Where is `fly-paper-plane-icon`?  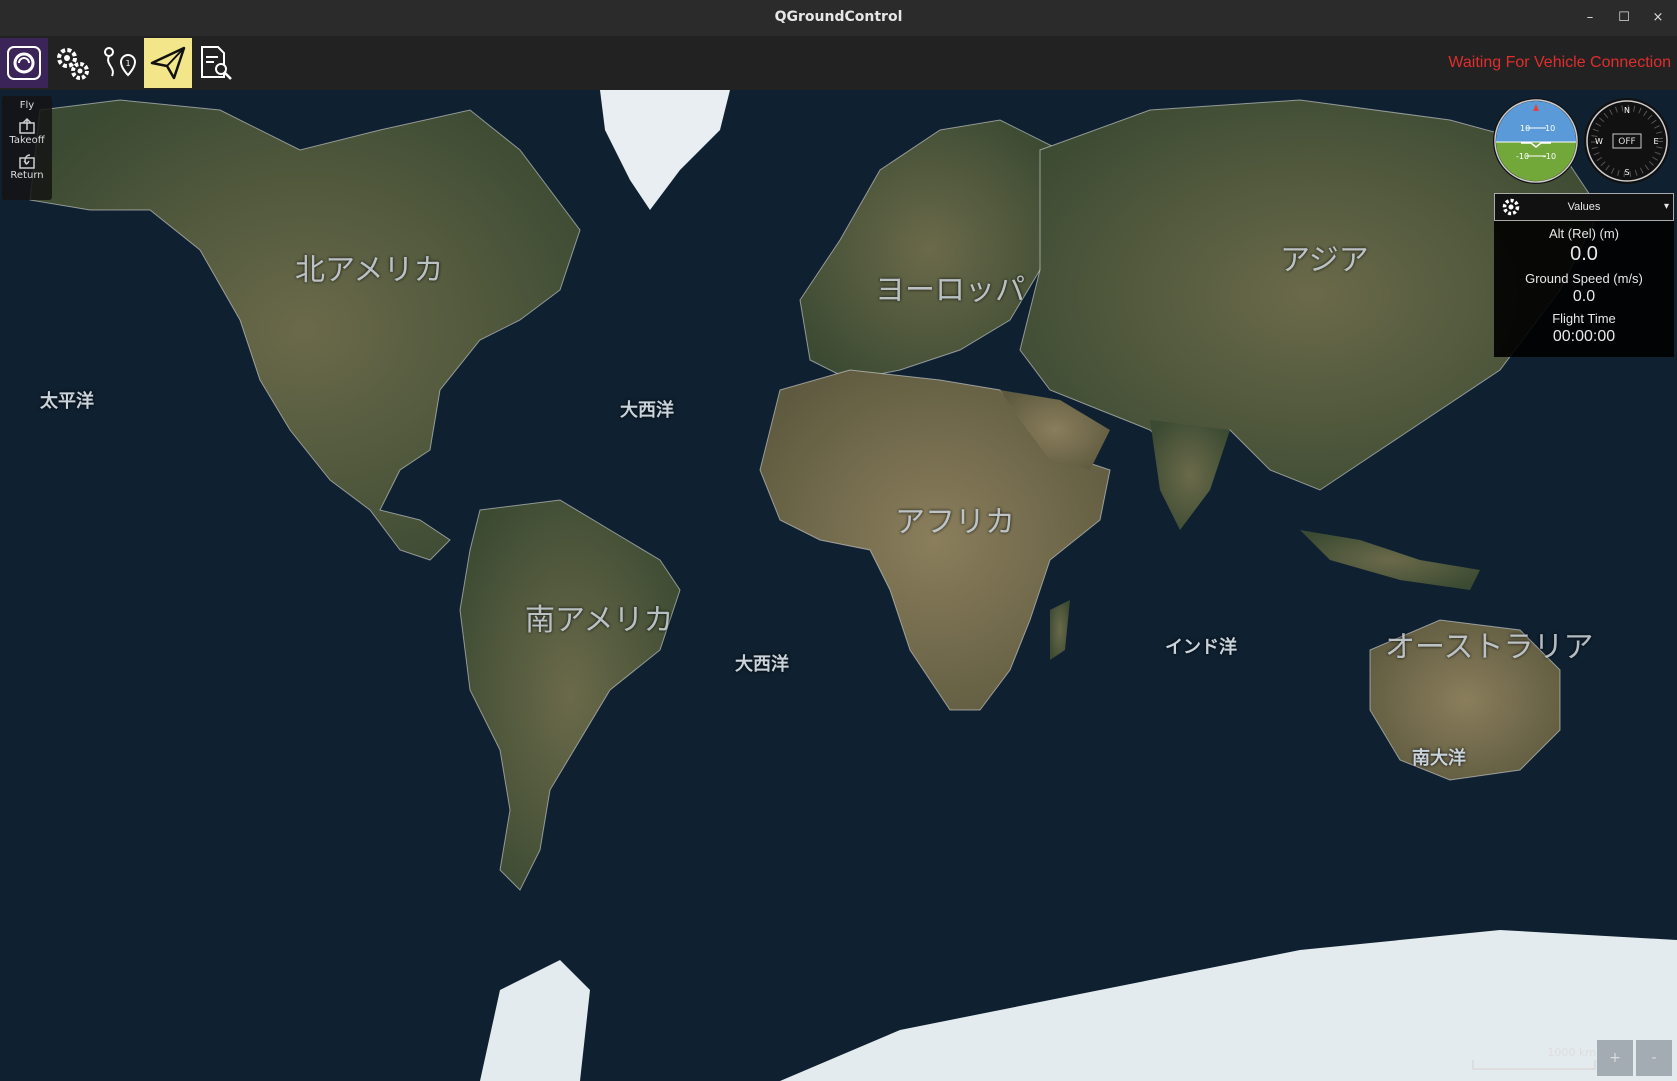
fly-paper-plane-icon is located at coordinates (168, 63).